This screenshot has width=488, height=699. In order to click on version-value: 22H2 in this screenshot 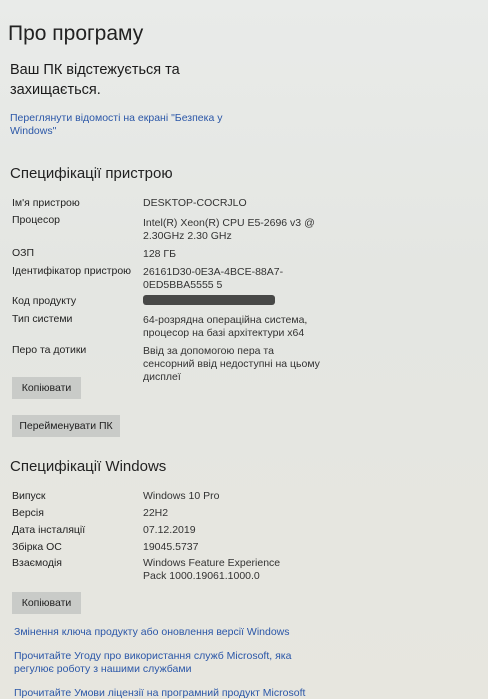, I will do `click(156, 513)`.